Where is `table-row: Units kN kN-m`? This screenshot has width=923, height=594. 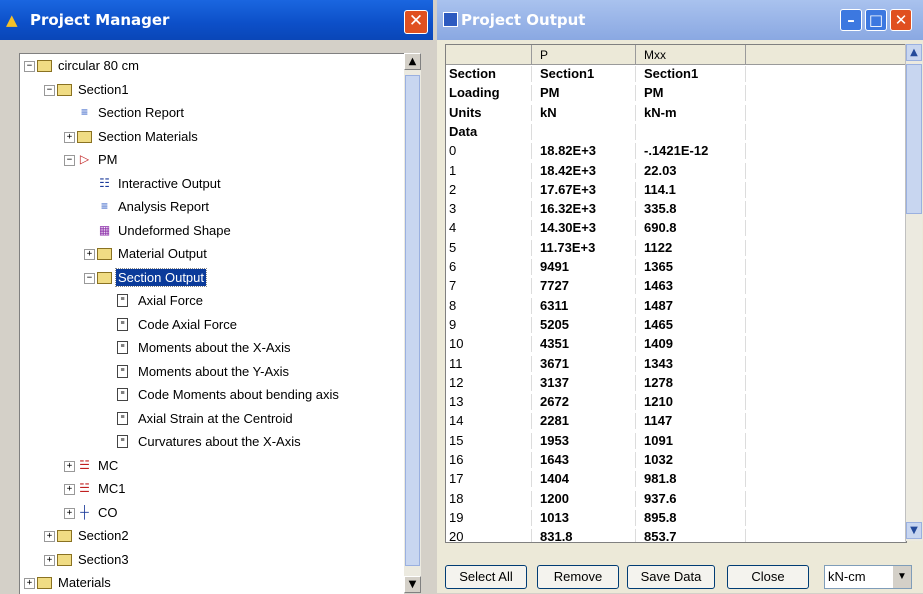 table-row: Units kN kN-m is located at coordinates (676, 112).